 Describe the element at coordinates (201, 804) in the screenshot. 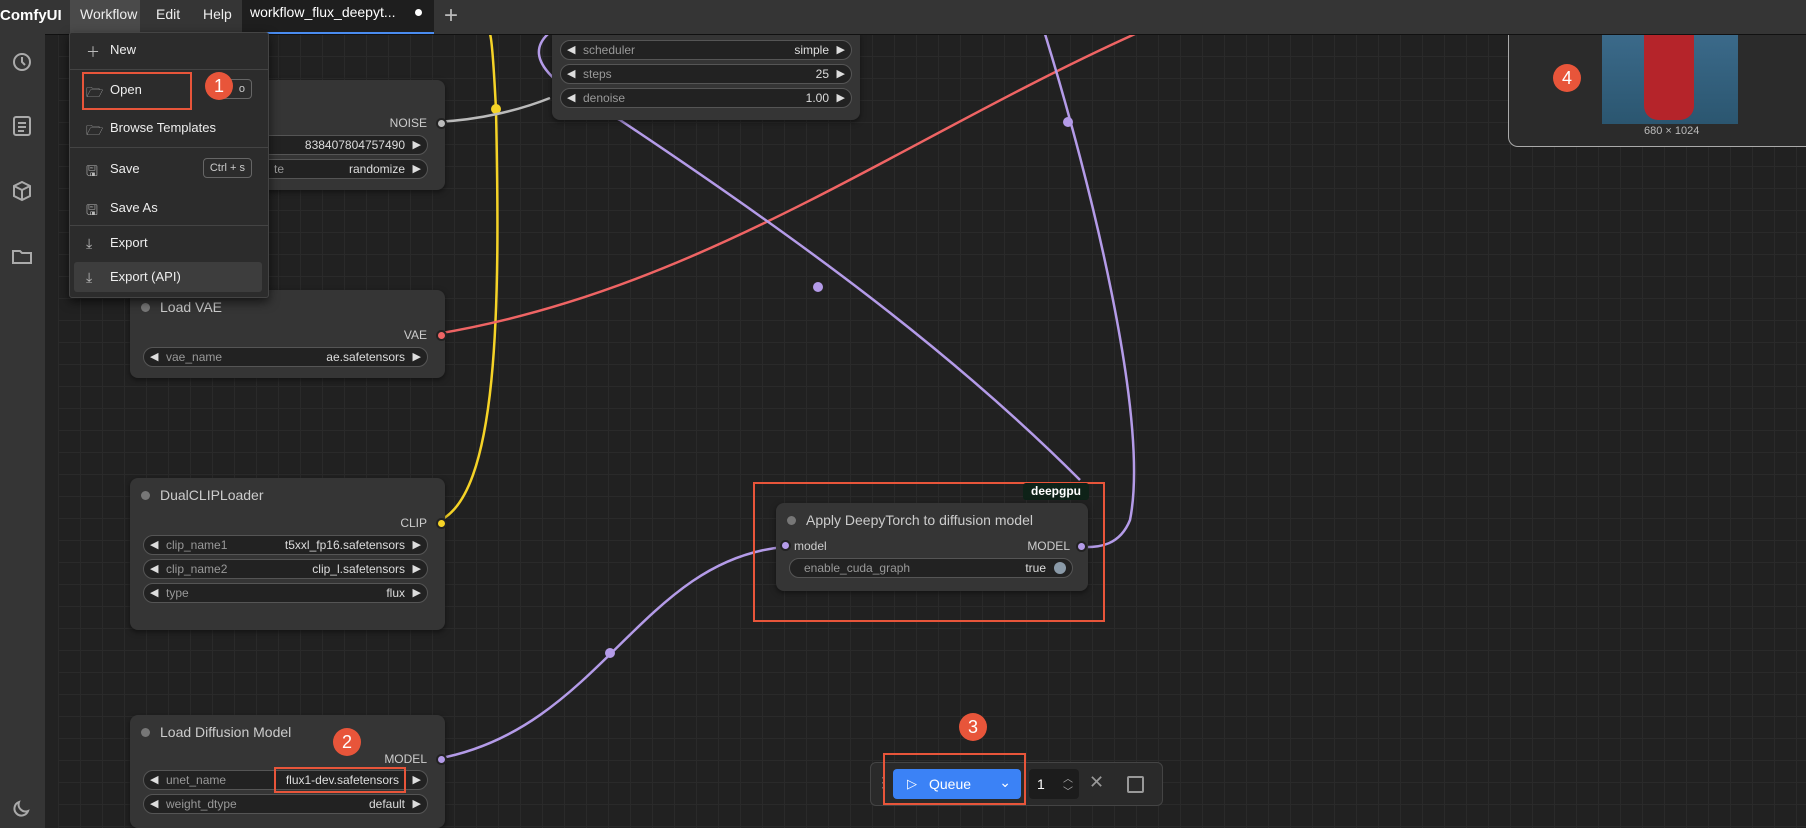

I see `widget-label: weight_dtype` at that location.